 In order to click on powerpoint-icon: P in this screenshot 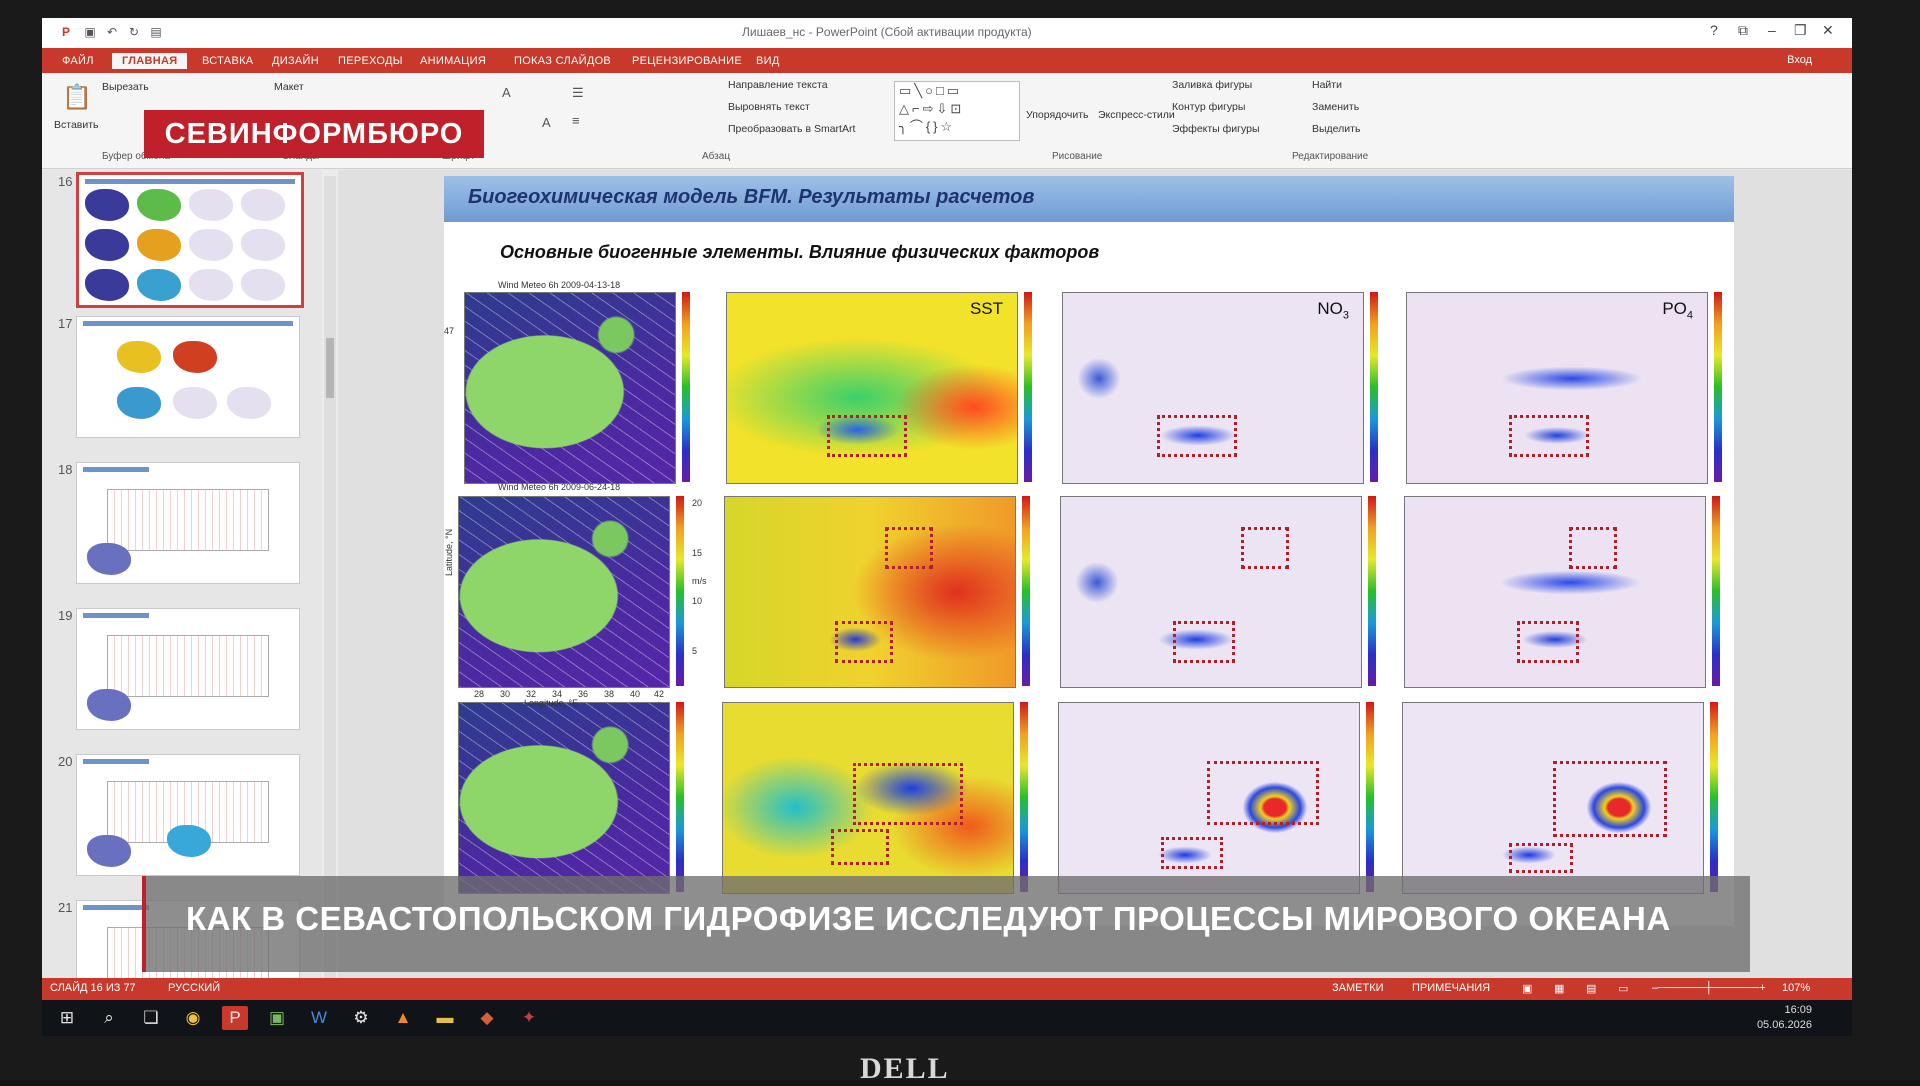, I will do `click(235, 1018)`.